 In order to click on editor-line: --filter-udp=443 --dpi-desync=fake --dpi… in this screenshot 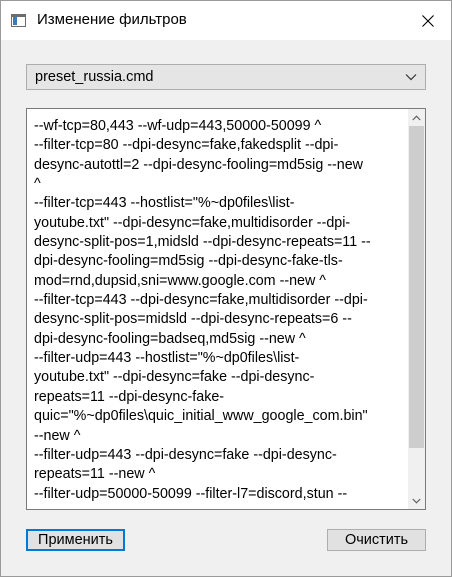, I will do `click(185, 454)`.